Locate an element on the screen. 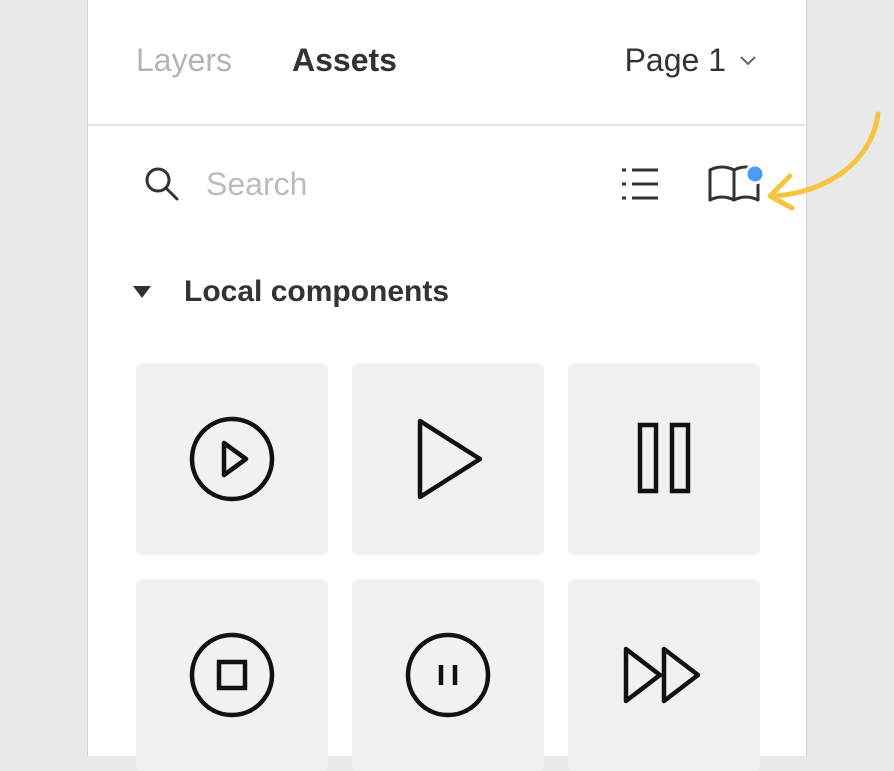 Image resolution: width=894 pixels, height=771 pixels. component-tile-pause-circle is located at coordinates (448, 675).